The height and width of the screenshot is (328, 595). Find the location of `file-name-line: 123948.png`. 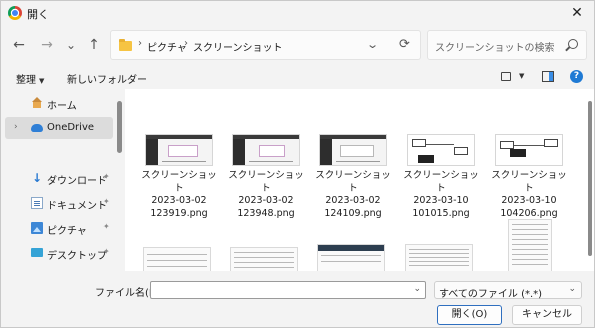

file-name-line: 123948.png is located at coordinates (266, 213).